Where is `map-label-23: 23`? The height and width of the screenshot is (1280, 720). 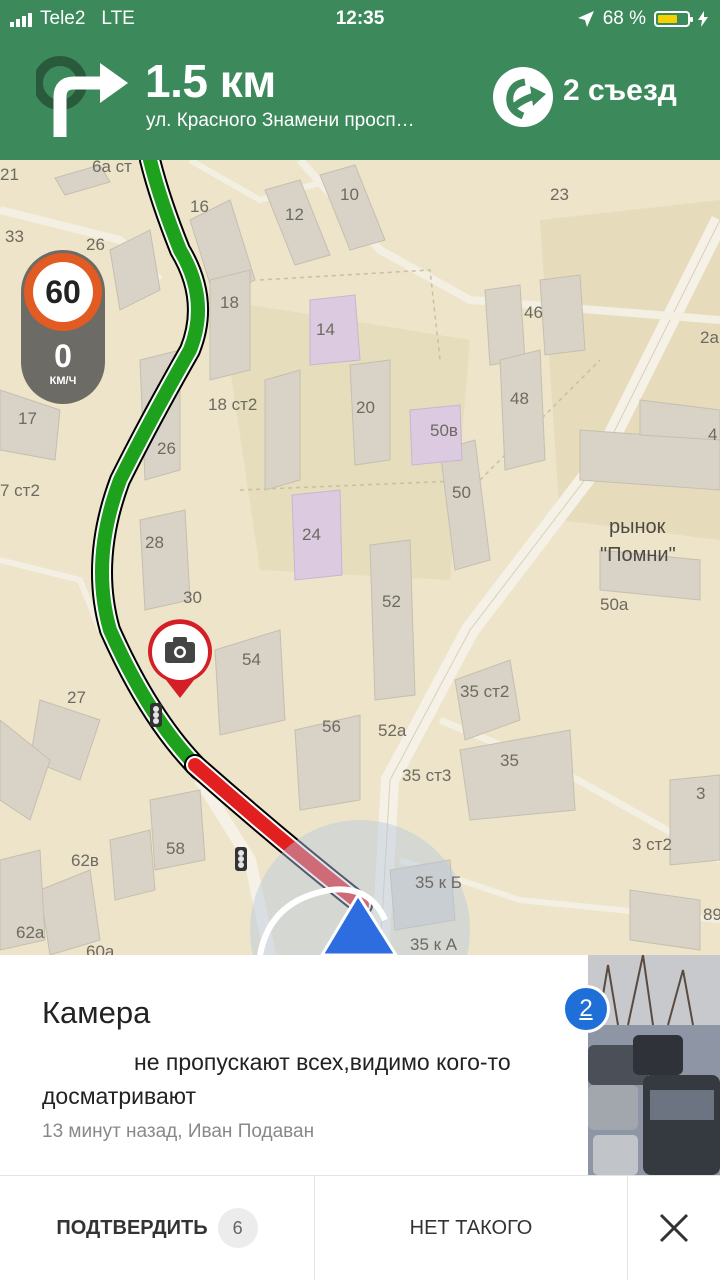
map-label-23: 23 is located at coordinates (559, 194).